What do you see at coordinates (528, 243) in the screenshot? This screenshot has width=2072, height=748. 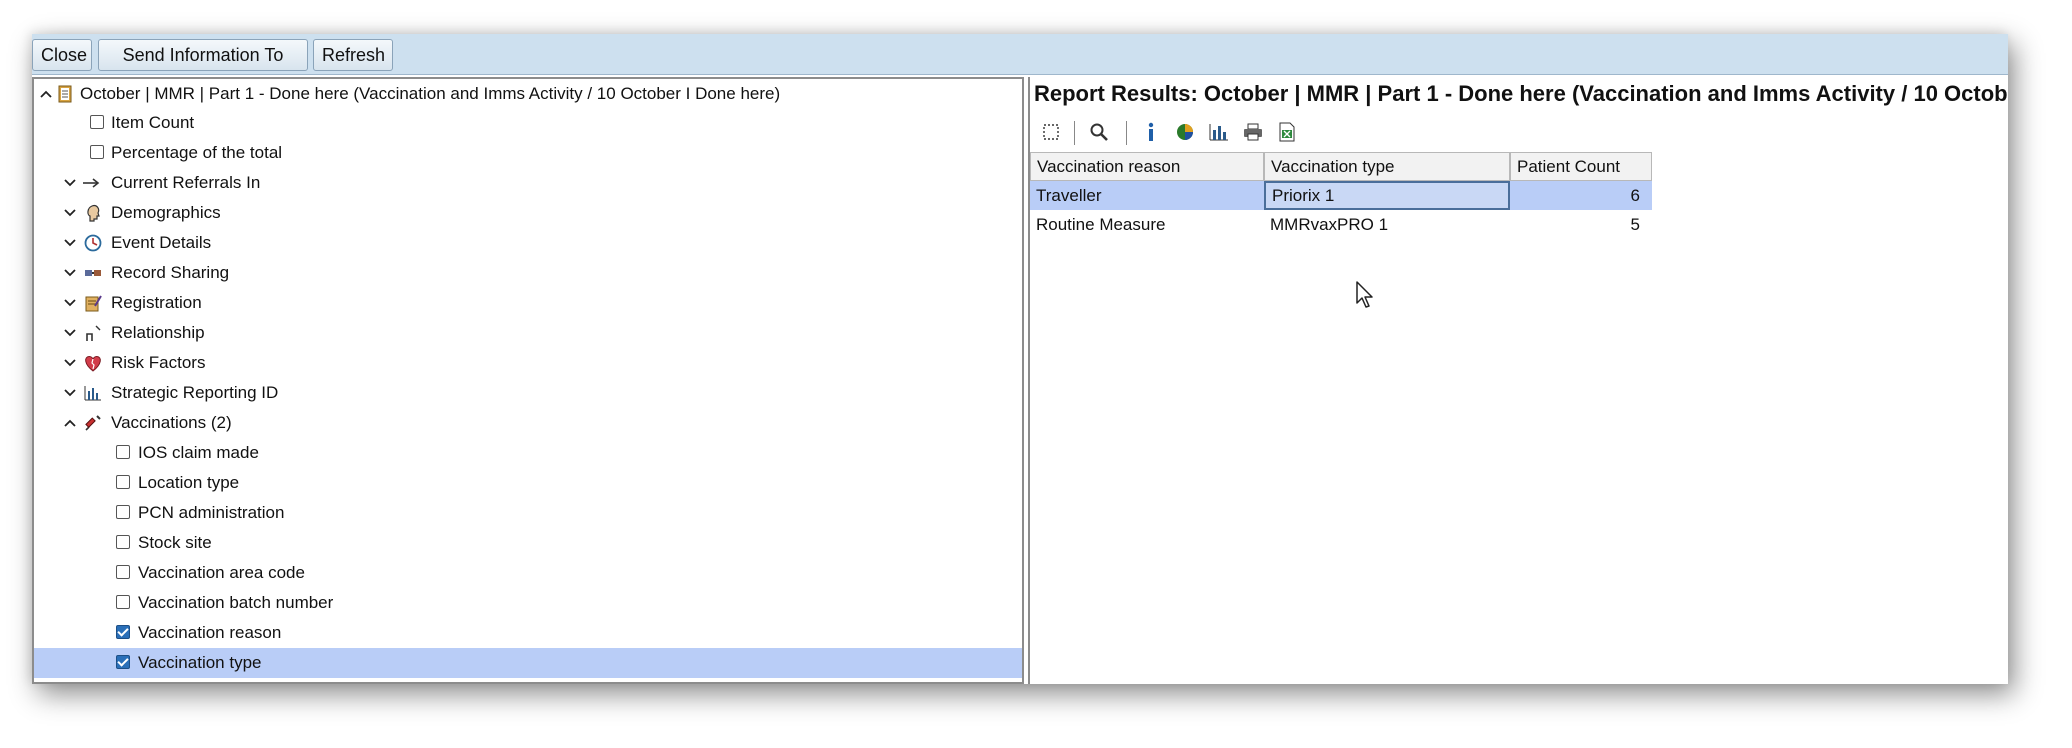 I see `tree-group-event-details: Event Details` at bounding box center [528, 243].